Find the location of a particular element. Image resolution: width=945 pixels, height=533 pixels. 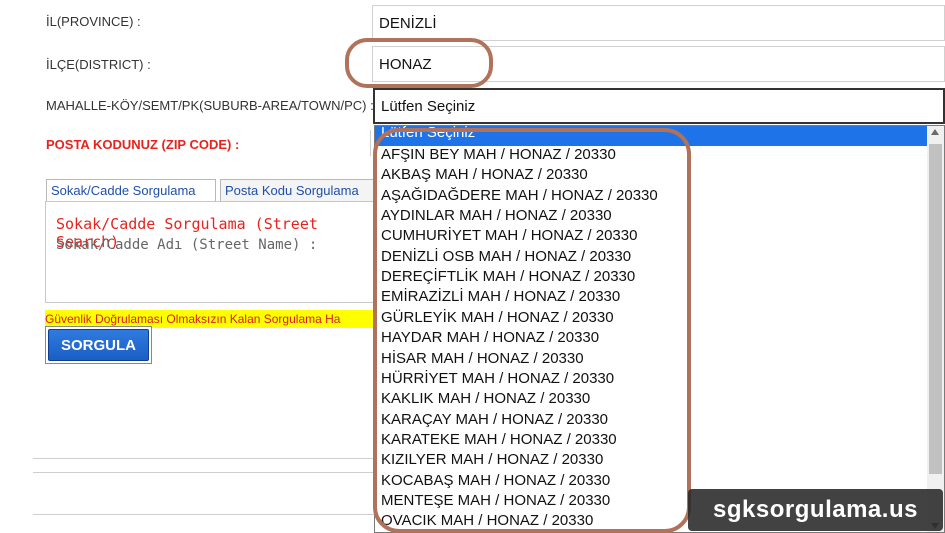

province-label: İL(PROVINCE) : is located at coordinates (93, 21).